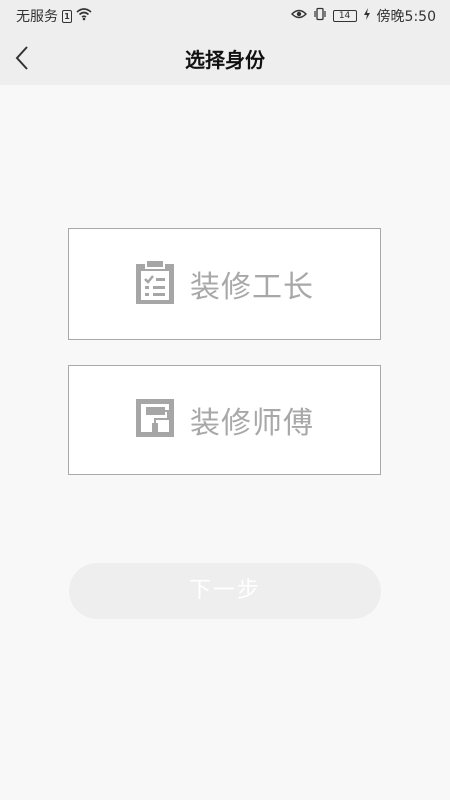 This screenshot has height=800, width=450. Describe the element at coordinates (67, 16) in the screenshot. I see `sim-card-icon: 1` at that location.